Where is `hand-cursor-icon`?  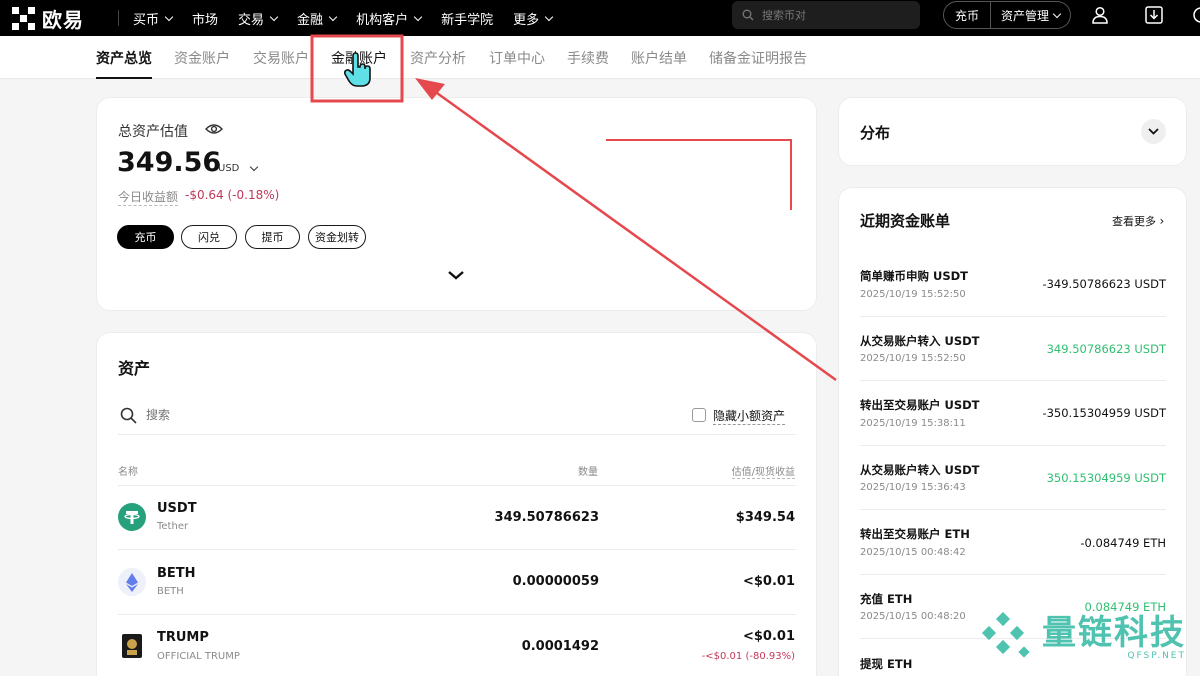 hand-cursor-icon is located at coordinates (357, 69).